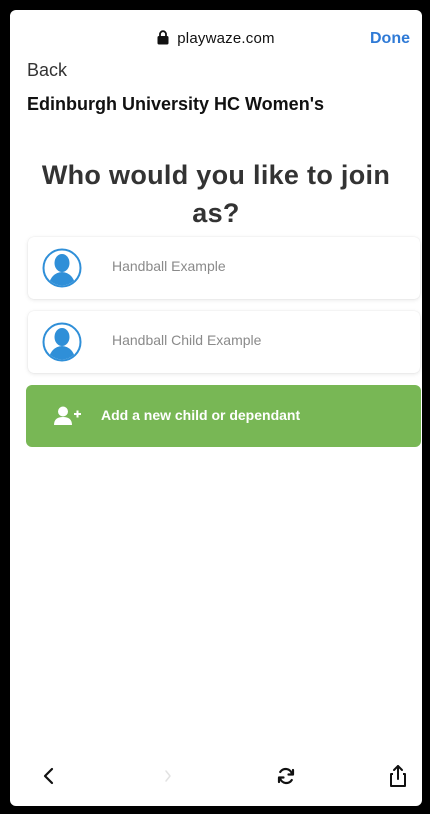  What do you see at coordinates (175, 104) in the screenshot?
I see `club-name: Edinburgh University HC Women's` at bounding box center [175, 104].